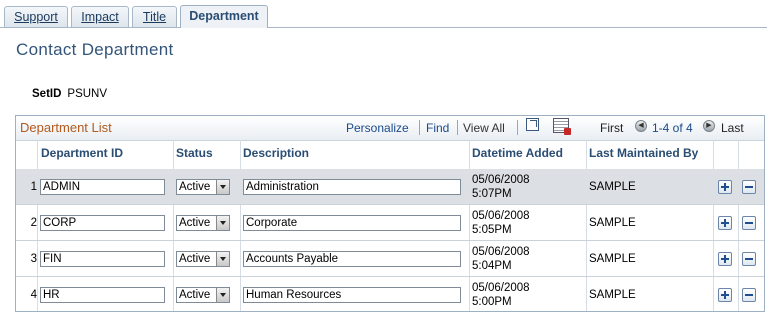 This screenshot has width=772, height=323. I want to click on tab-title: Title, so click(154, 16).